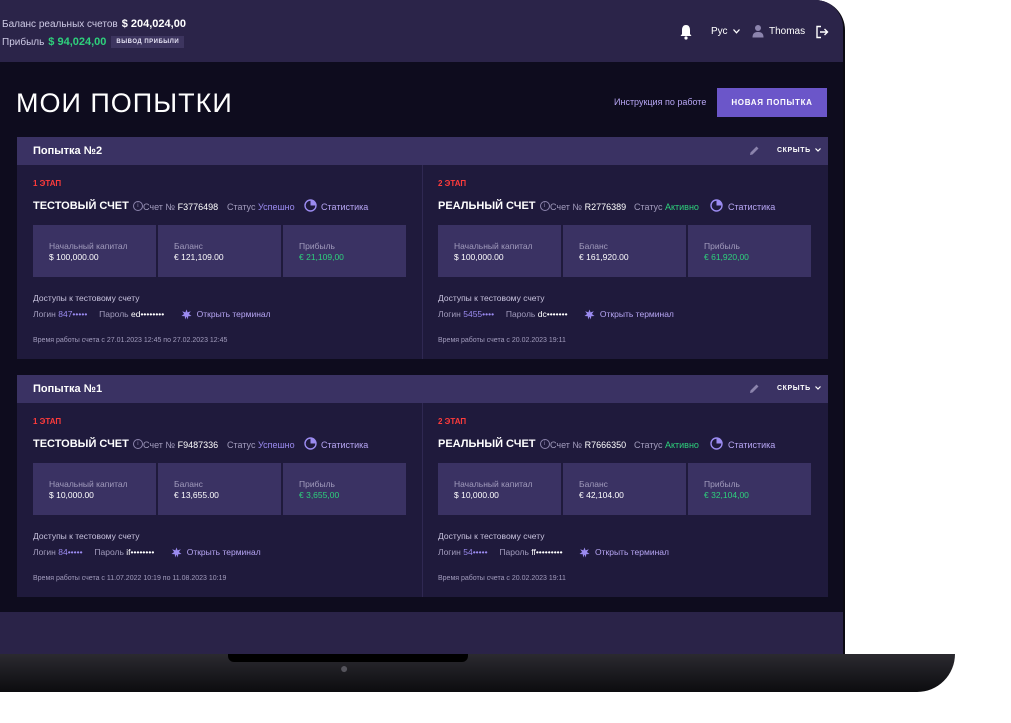 The height and width of the screenshot is (723, 1011). I want to click on start-capital-box: Начальный капитал $ 10,000.00, so click(499, 489).